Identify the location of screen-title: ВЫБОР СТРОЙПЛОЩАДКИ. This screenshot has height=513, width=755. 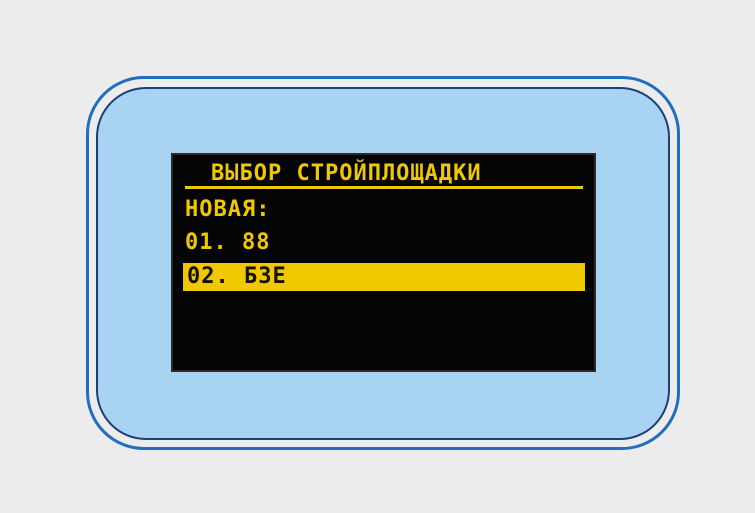
(346, 173).